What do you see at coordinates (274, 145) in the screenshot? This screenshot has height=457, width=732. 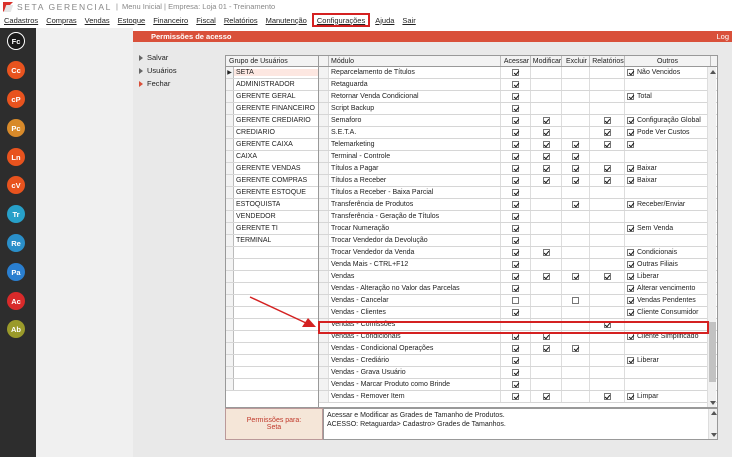 I see `group-row: GERENTE CAIXA` at bounding box center [274, 145].